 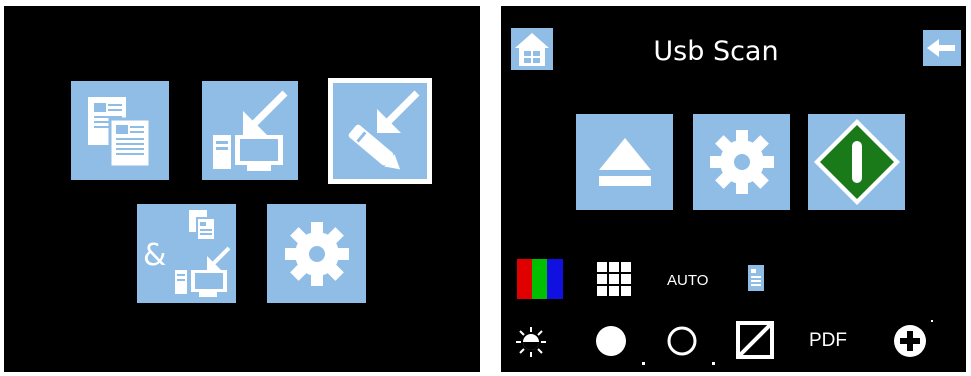 I want to click on auto-label: AUTO, so click(x=687, y=280).